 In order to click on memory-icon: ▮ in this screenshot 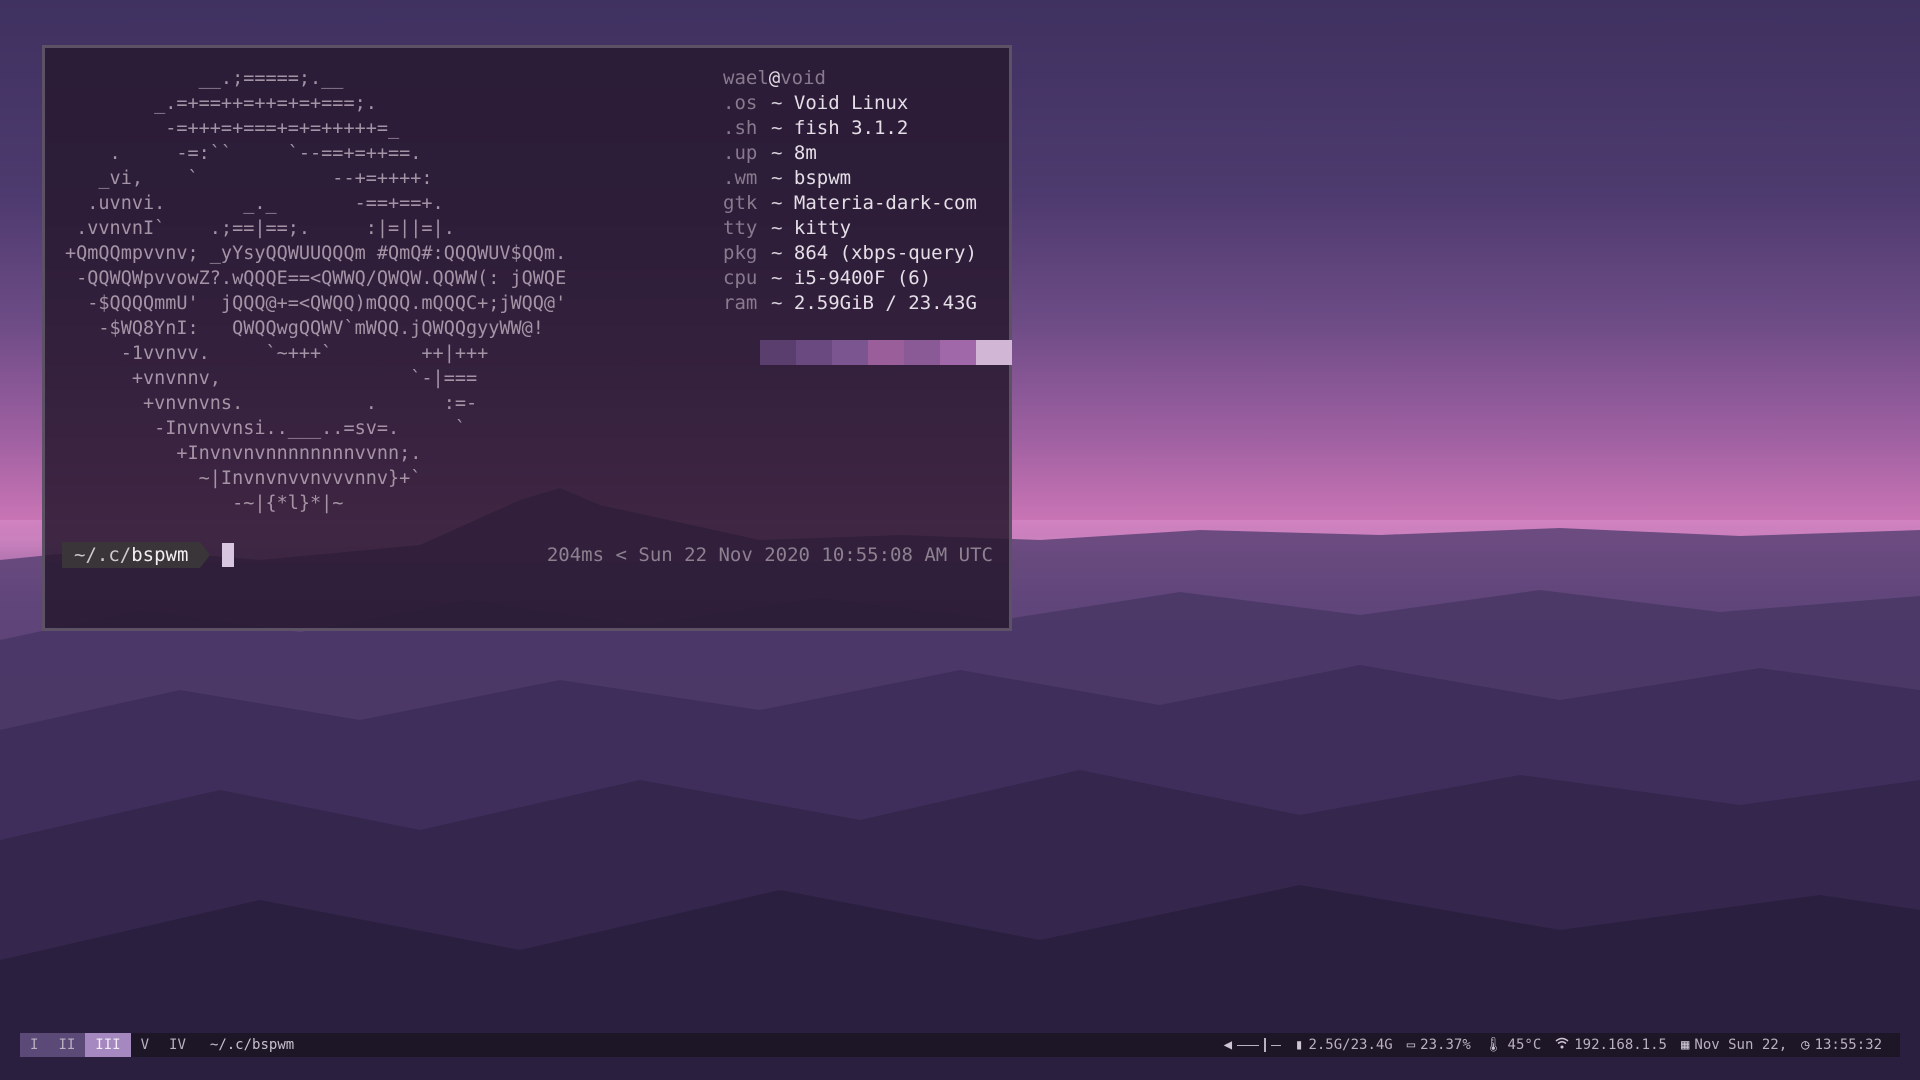, I will do `click(1299, 1045)`.